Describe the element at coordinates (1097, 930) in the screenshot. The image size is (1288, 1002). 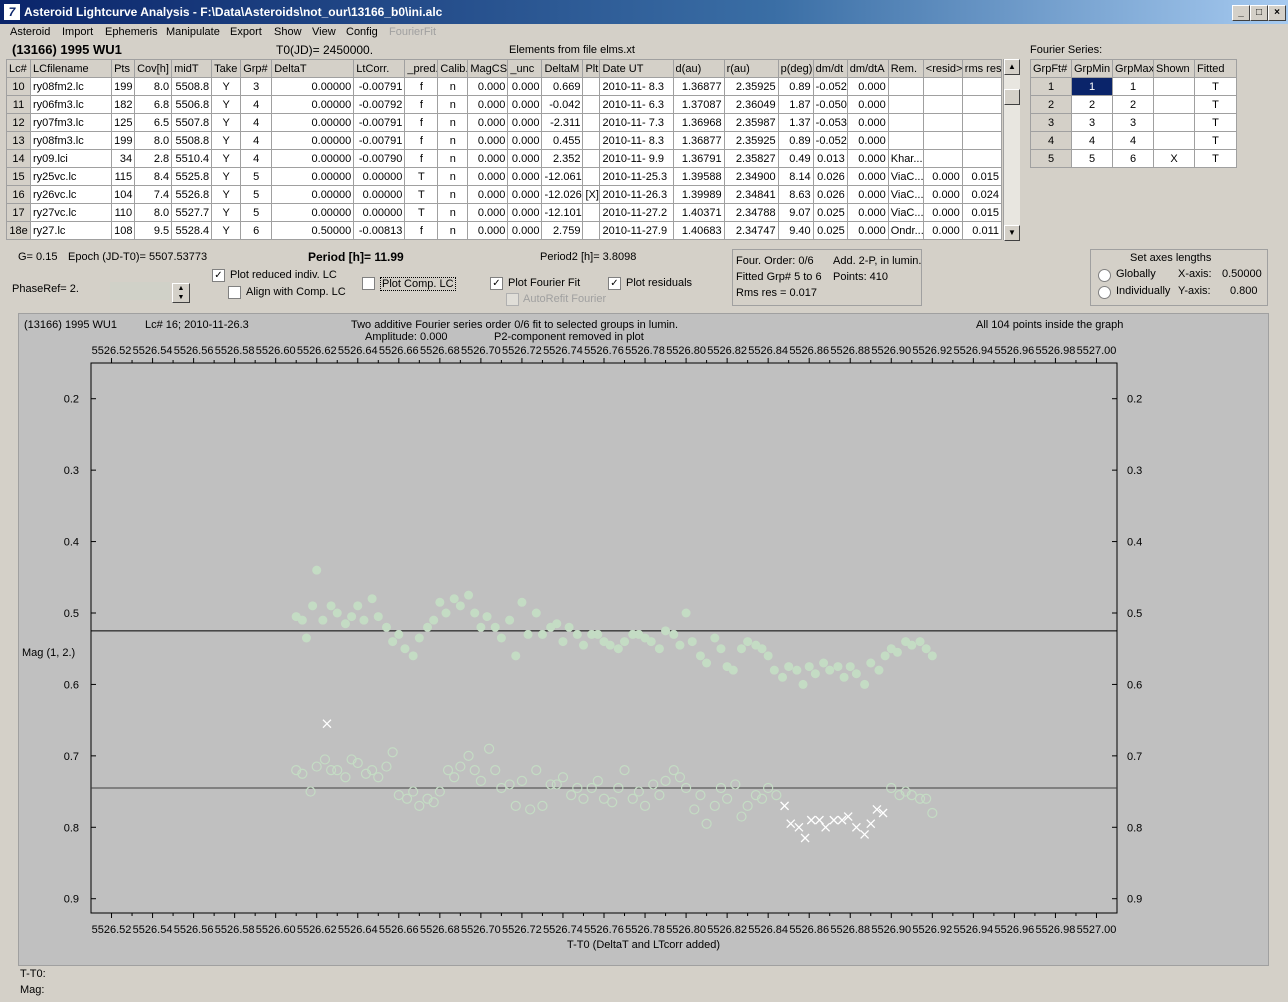
I see `x-tick-label: 5527.00` at that location.